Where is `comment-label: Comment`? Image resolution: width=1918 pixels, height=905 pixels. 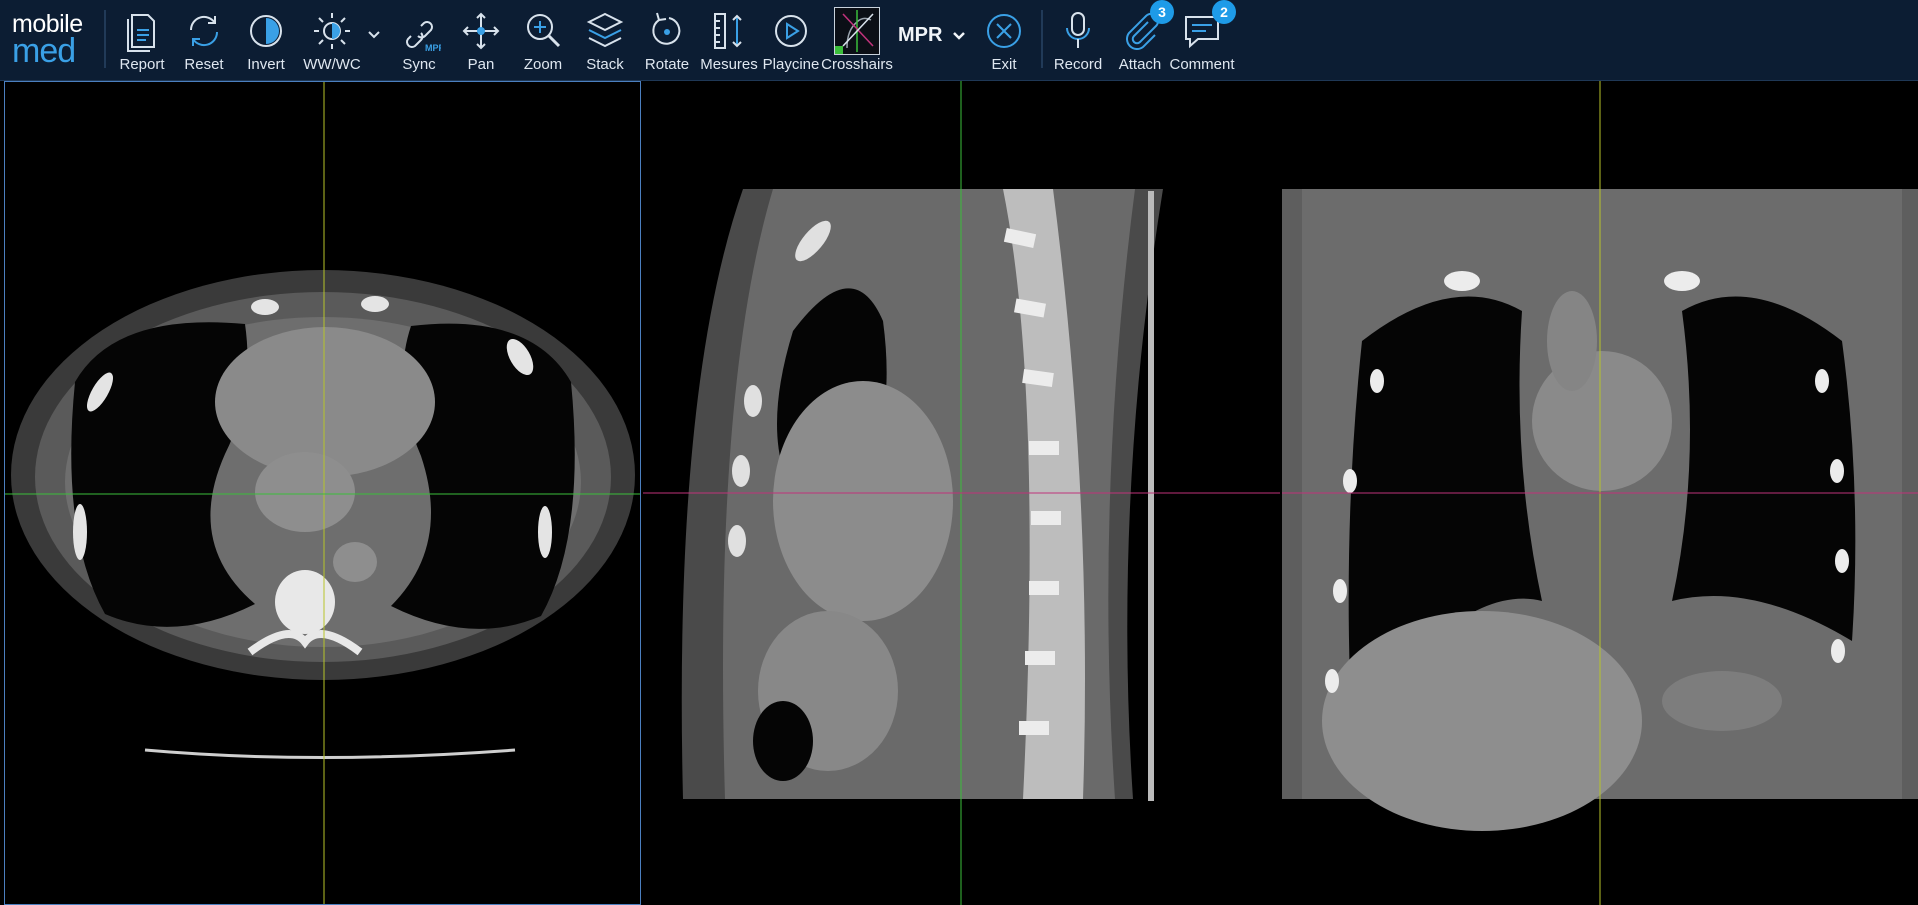
comment-label: Comment is located at coordinates (1202, 64).